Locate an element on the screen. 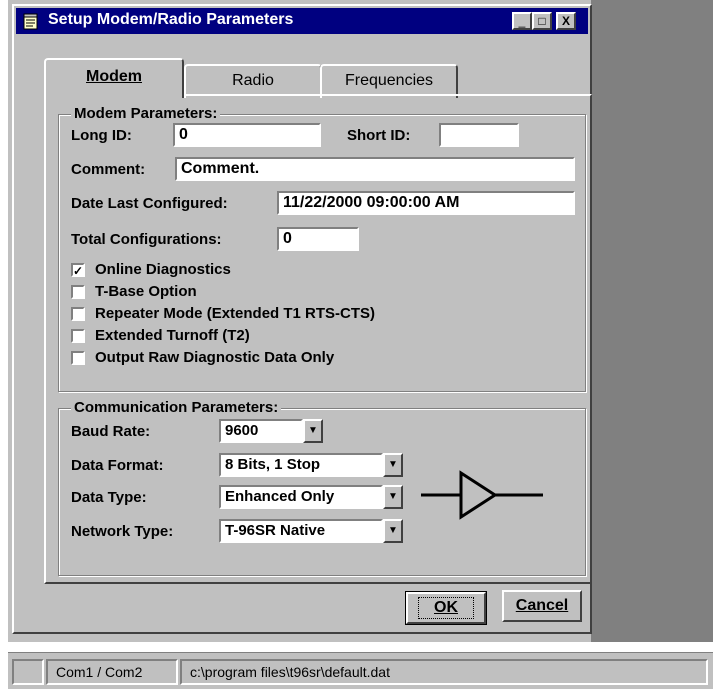  tab-frequencies: Frequencies is located at coordinates (389, 81).